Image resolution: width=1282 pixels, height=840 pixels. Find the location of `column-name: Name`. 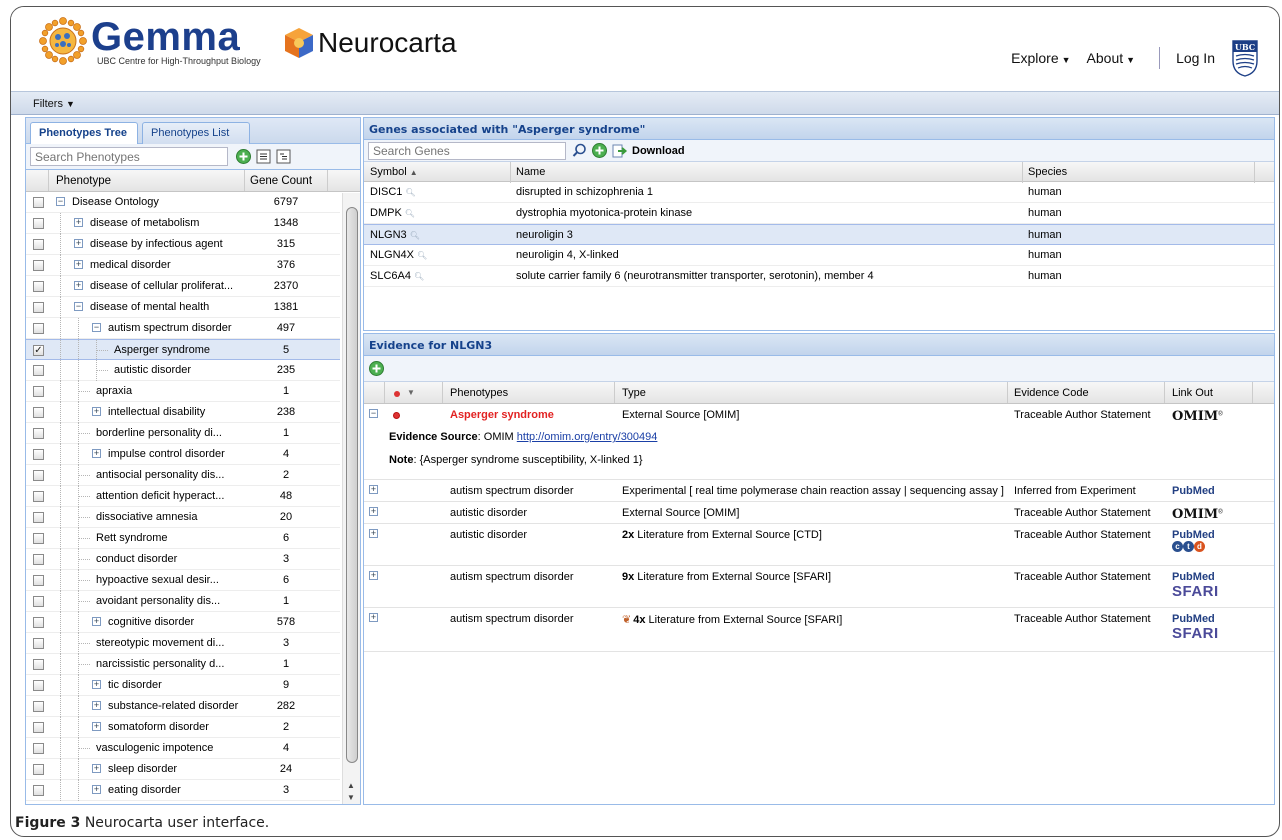

column-name: Name is located at coordinates (530, 172).